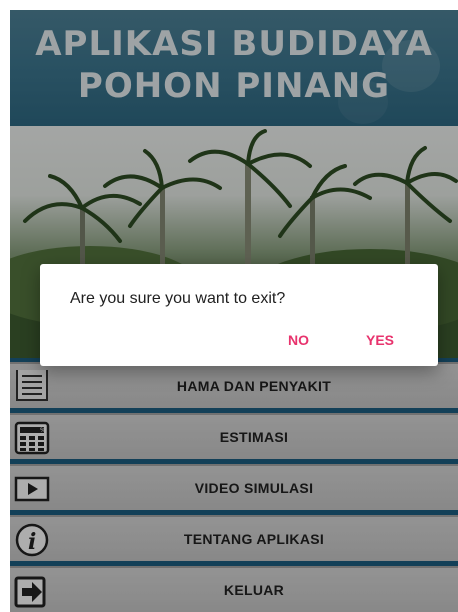 The image size is (458, 612). I want to click on no-button: NO, so click(298, 340).